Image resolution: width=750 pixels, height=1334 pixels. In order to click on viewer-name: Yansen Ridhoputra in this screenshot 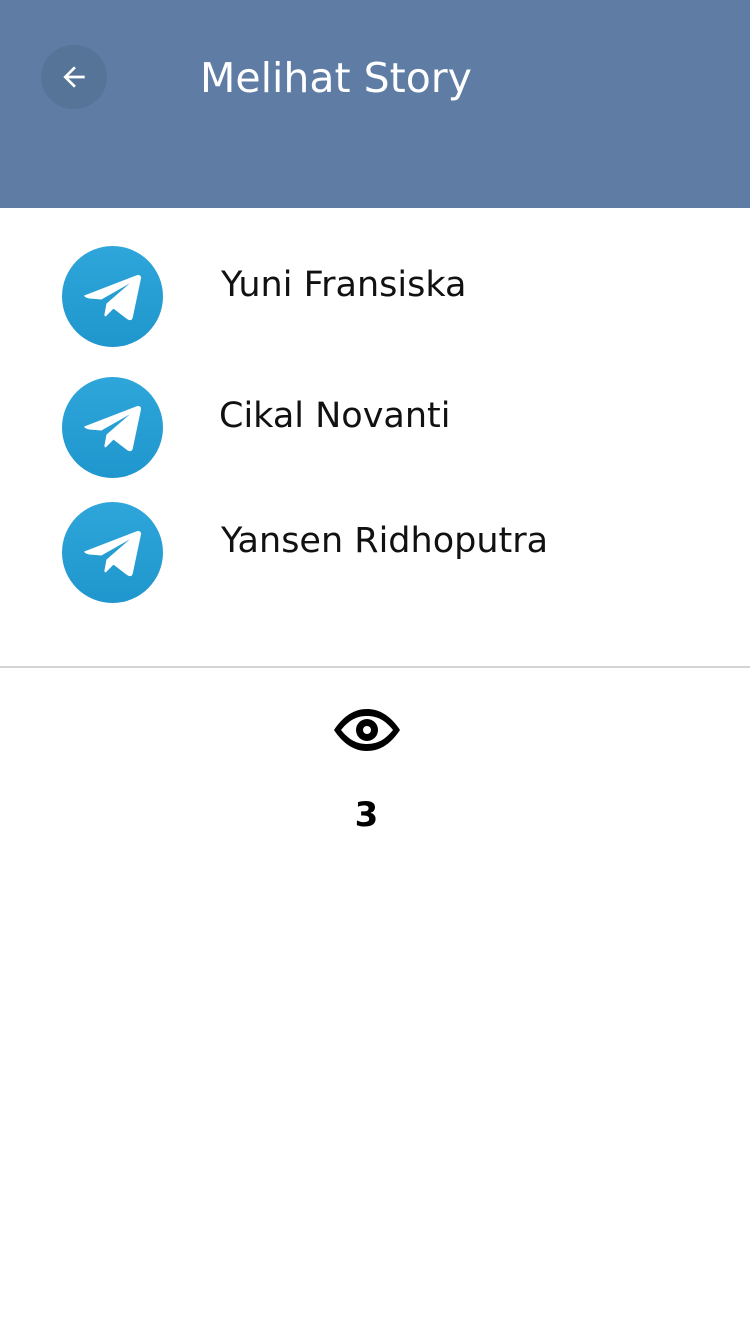, I will do `click(385, 541)`.